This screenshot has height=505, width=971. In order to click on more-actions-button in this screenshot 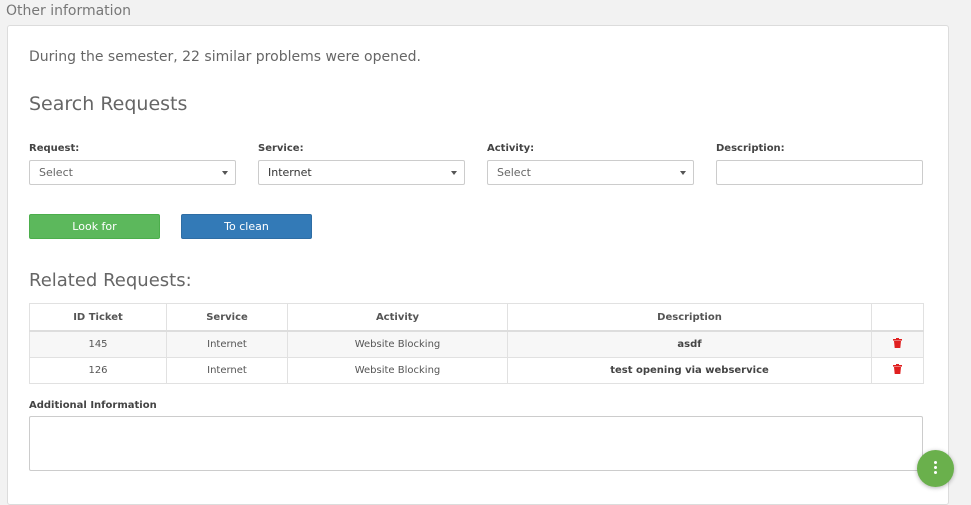, I will do `click(935, 468)`.